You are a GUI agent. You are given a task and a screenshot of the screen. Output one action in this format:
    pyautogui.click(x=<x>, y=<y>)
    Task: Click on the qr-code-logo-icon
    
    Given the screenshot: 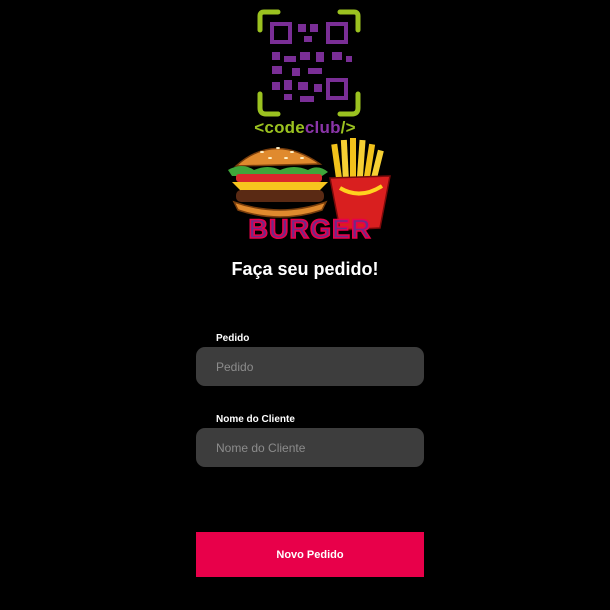 What is the action you would take?
    pyautogui.click(x=309, y=63)
    